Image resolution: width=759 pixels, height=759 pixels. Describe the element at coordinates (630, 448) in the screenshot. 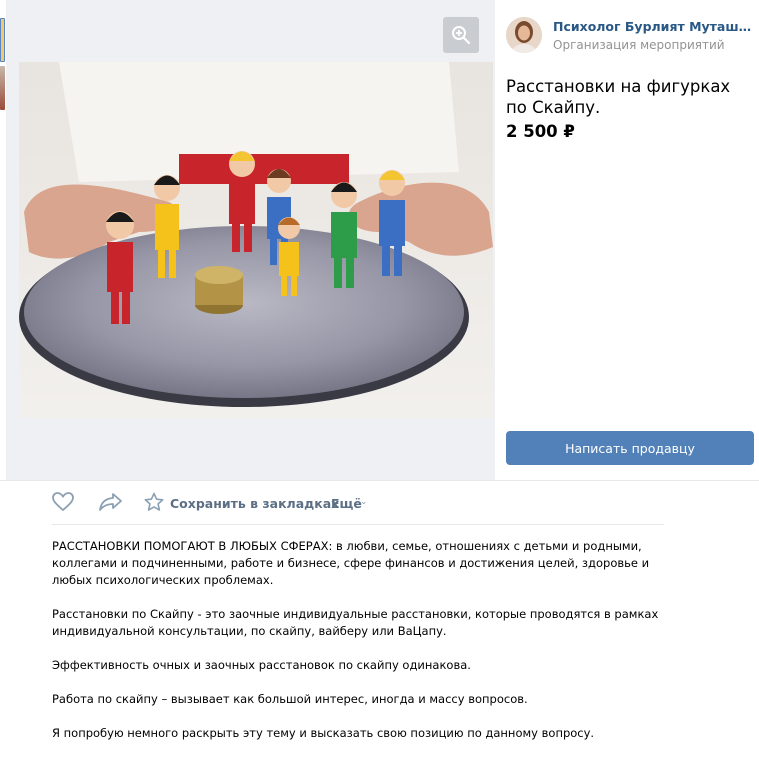

I see `contact-seller-button: Написать продавцу` at that location.